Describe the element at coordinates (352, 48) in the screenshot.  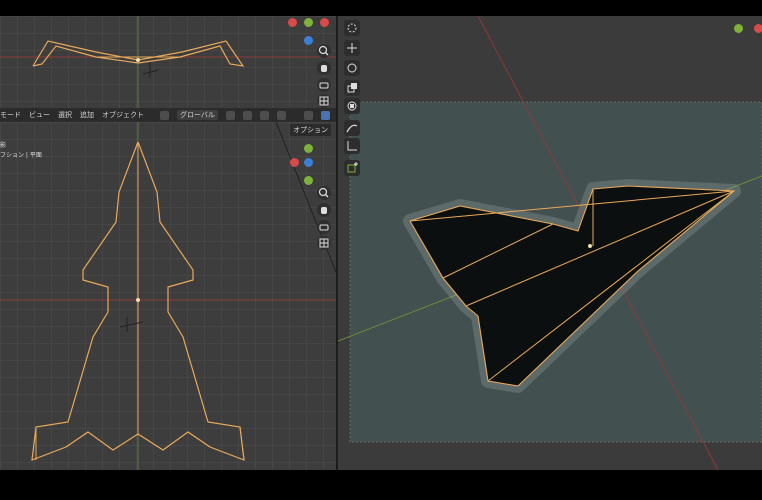
I see `move-icon` at that location.